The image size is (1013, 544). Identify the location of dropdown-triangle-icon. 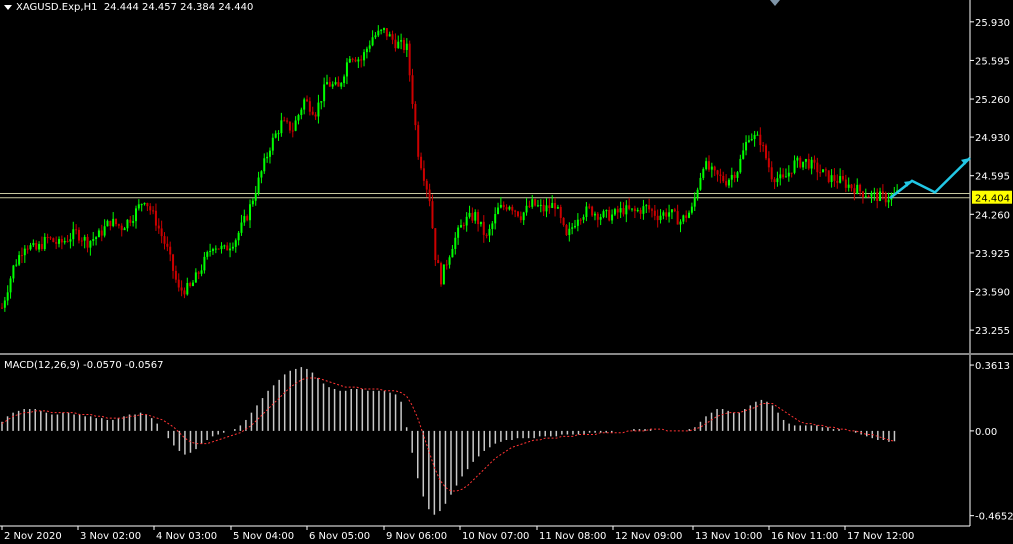
(8, 7).